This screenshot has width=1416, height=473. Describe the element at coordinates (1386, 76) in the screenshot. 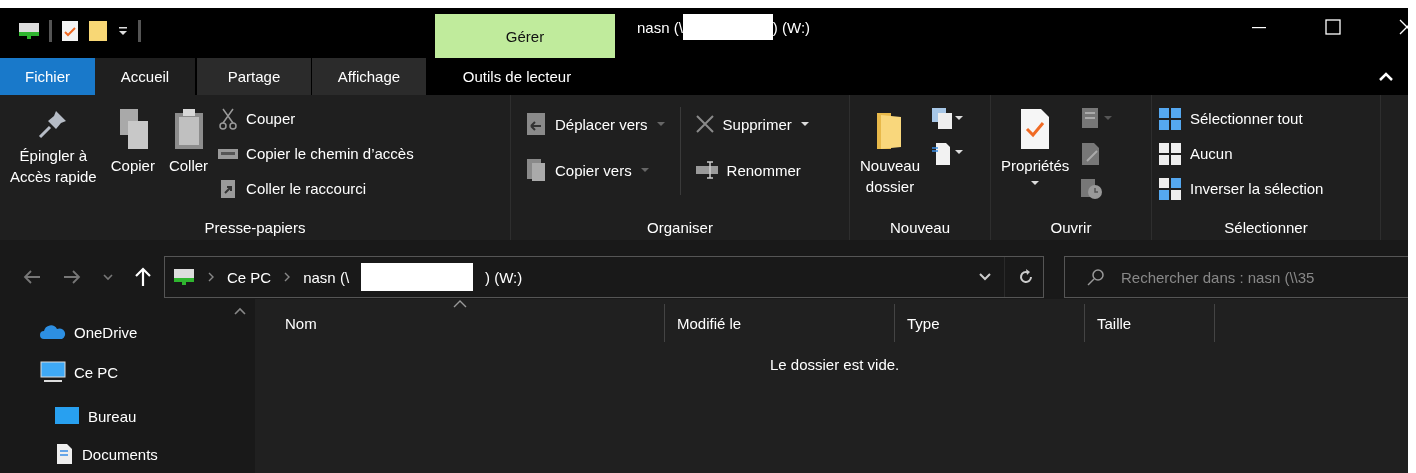

I see `collapse-ribbon-icon` at that location.